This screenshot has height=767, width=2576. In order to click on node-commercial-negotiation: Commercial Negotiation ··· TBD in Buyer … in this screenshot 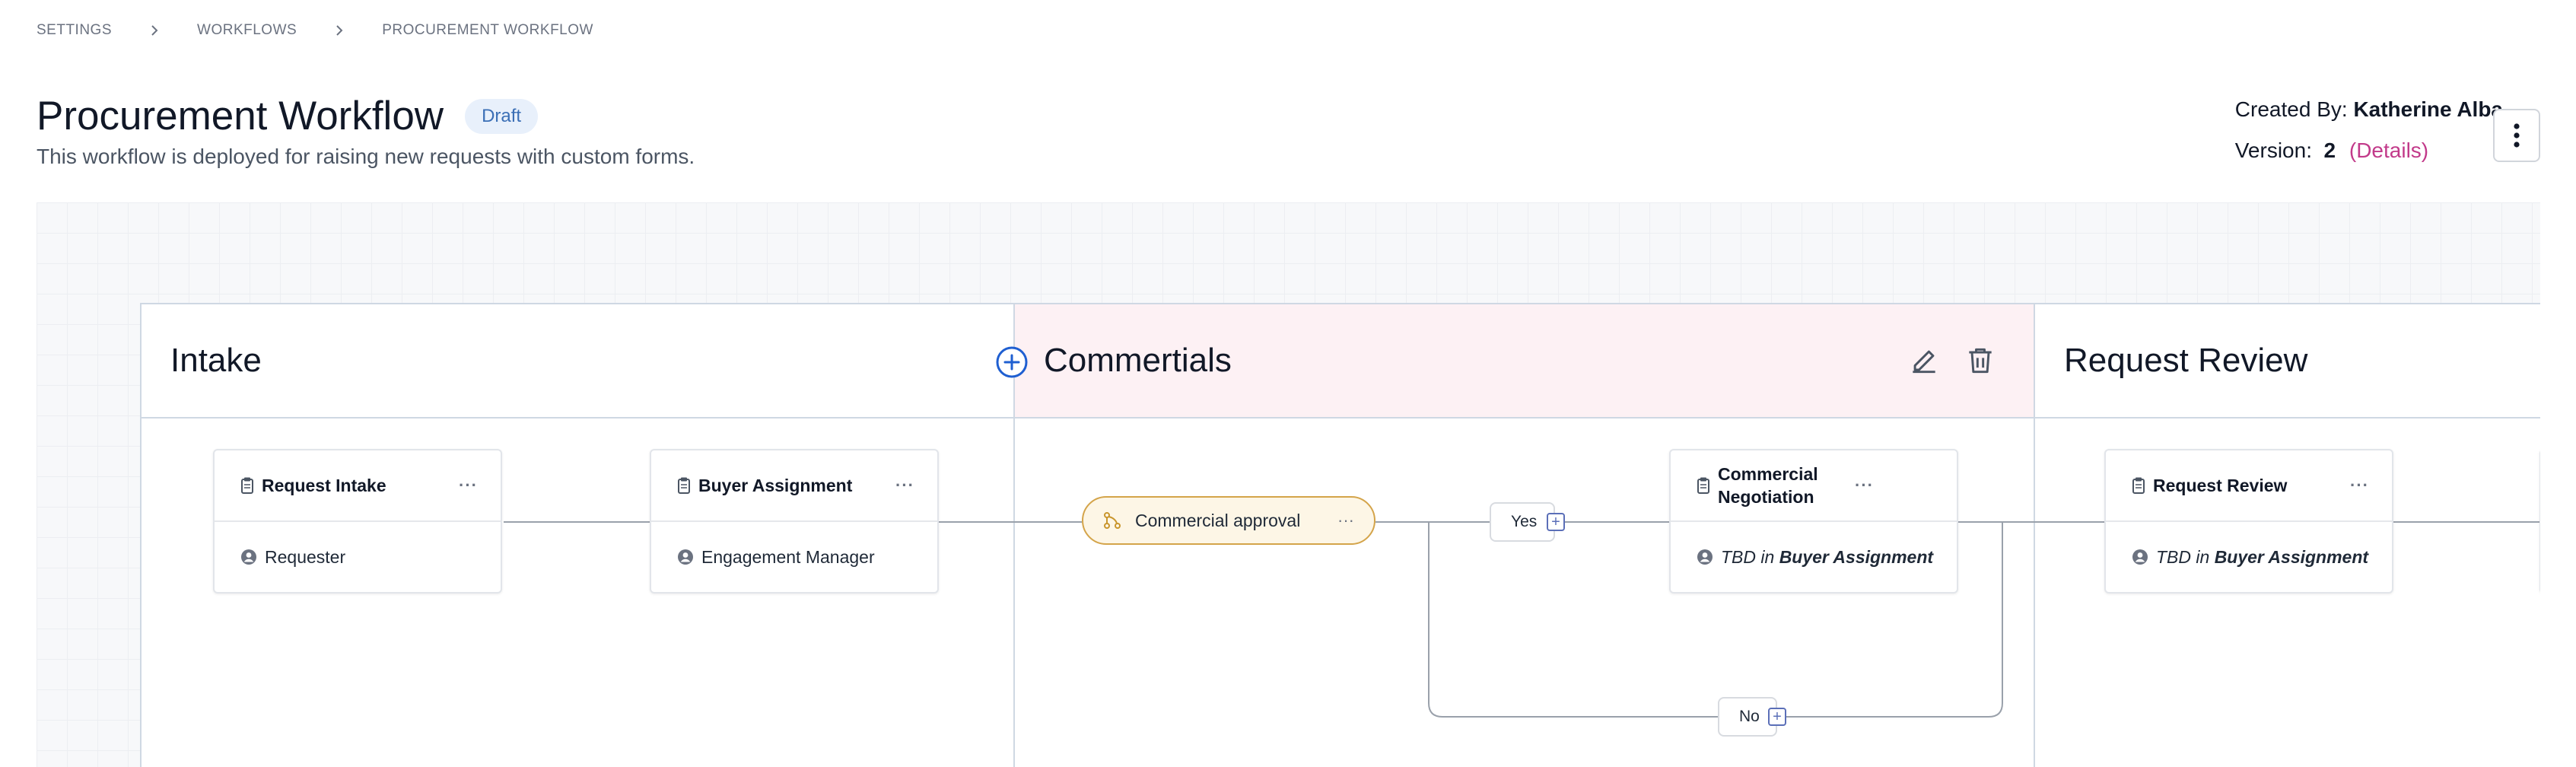, I will do `click(1813, 521)`.